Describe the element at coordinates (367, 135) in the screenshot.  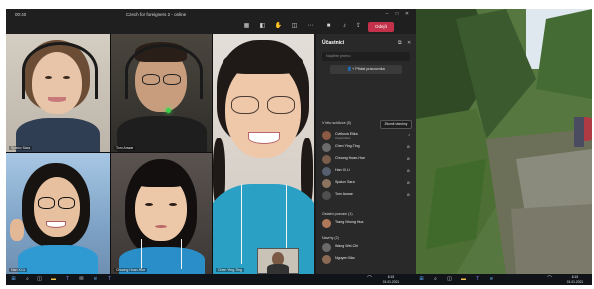
I see `participant-row: Cvitková Elika Organizátor ♪` at that location.